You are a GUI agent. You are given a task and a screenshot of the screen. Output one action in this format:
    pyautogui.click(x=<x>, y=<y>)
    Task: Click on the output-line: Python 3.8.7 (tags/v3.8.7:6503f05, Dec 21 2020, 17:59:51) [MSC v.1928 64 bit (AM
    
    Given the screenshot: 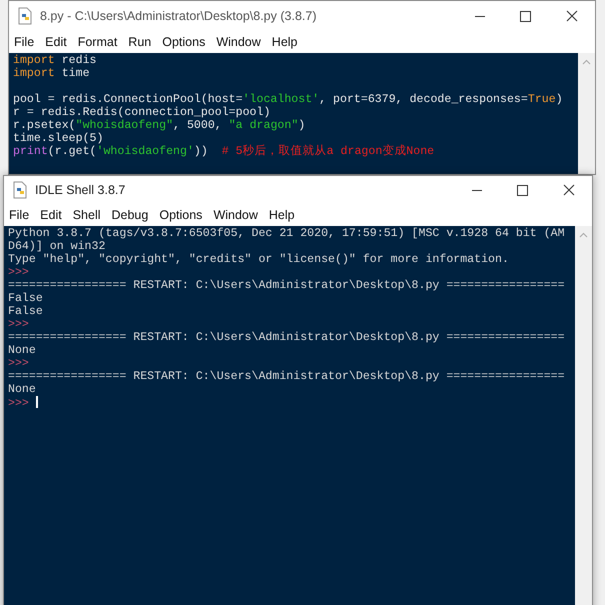 What is the action you would take?
    pyautogui.click(x=286, y=233)
    